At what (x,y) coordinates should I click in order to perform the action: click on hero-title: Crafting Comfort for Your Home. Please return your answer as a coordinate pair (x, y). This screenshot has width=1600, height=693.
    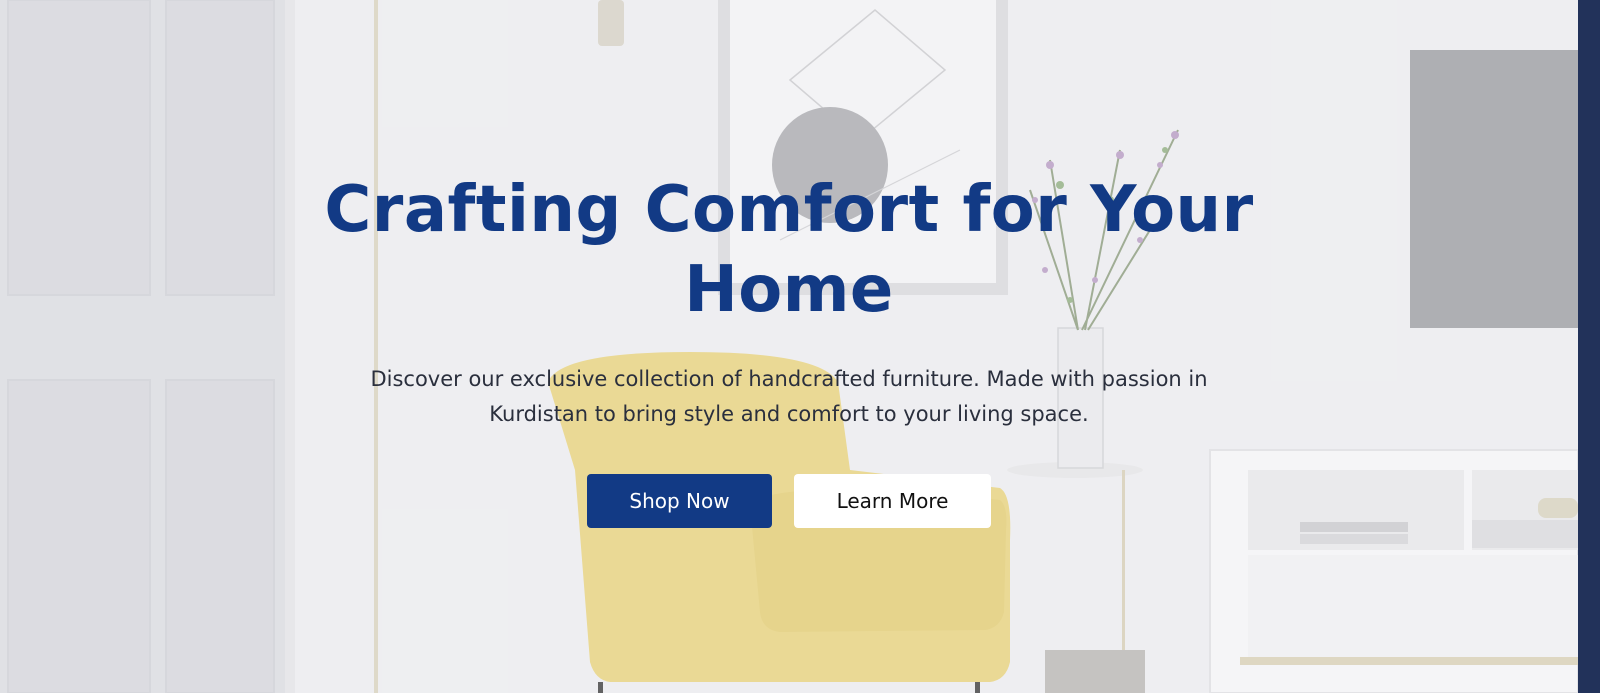
    Looking at the image, I should click on (789, 250).